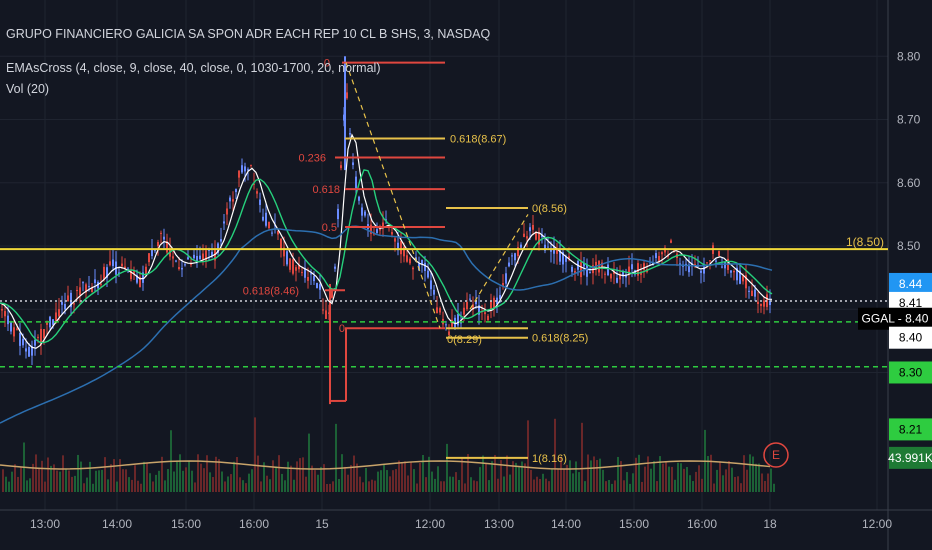 This screenshot has height=550, width=932. What do you see at coordinates (911, 284) in the screenshot?
I see `price-badge-label: 8.44` at bounding box center [911, 284].